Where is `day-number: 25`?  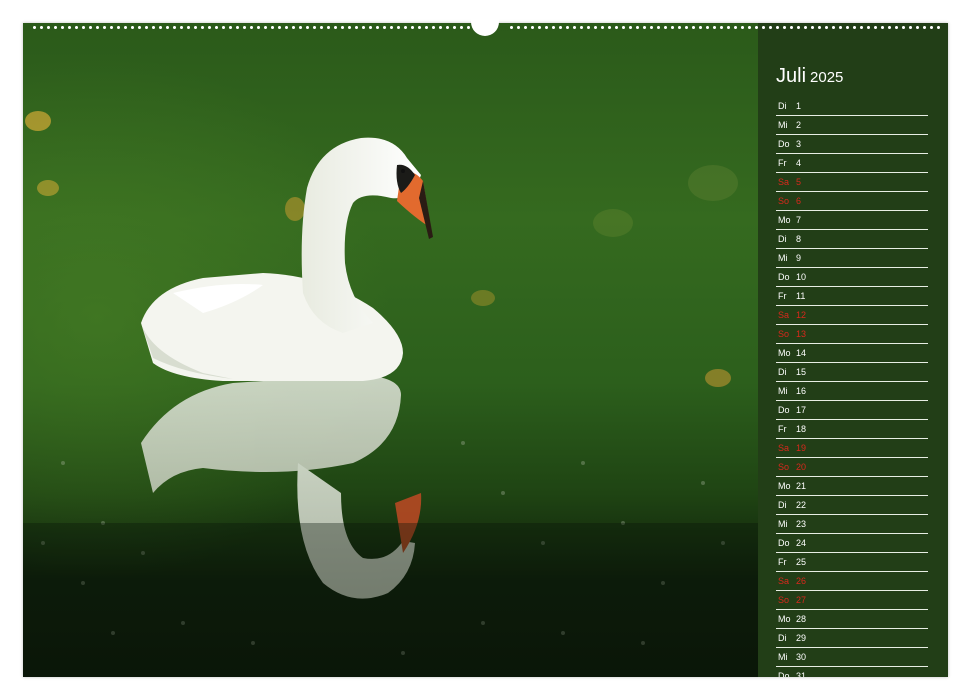 day-number: 25 is located at coordinates (801, 562).